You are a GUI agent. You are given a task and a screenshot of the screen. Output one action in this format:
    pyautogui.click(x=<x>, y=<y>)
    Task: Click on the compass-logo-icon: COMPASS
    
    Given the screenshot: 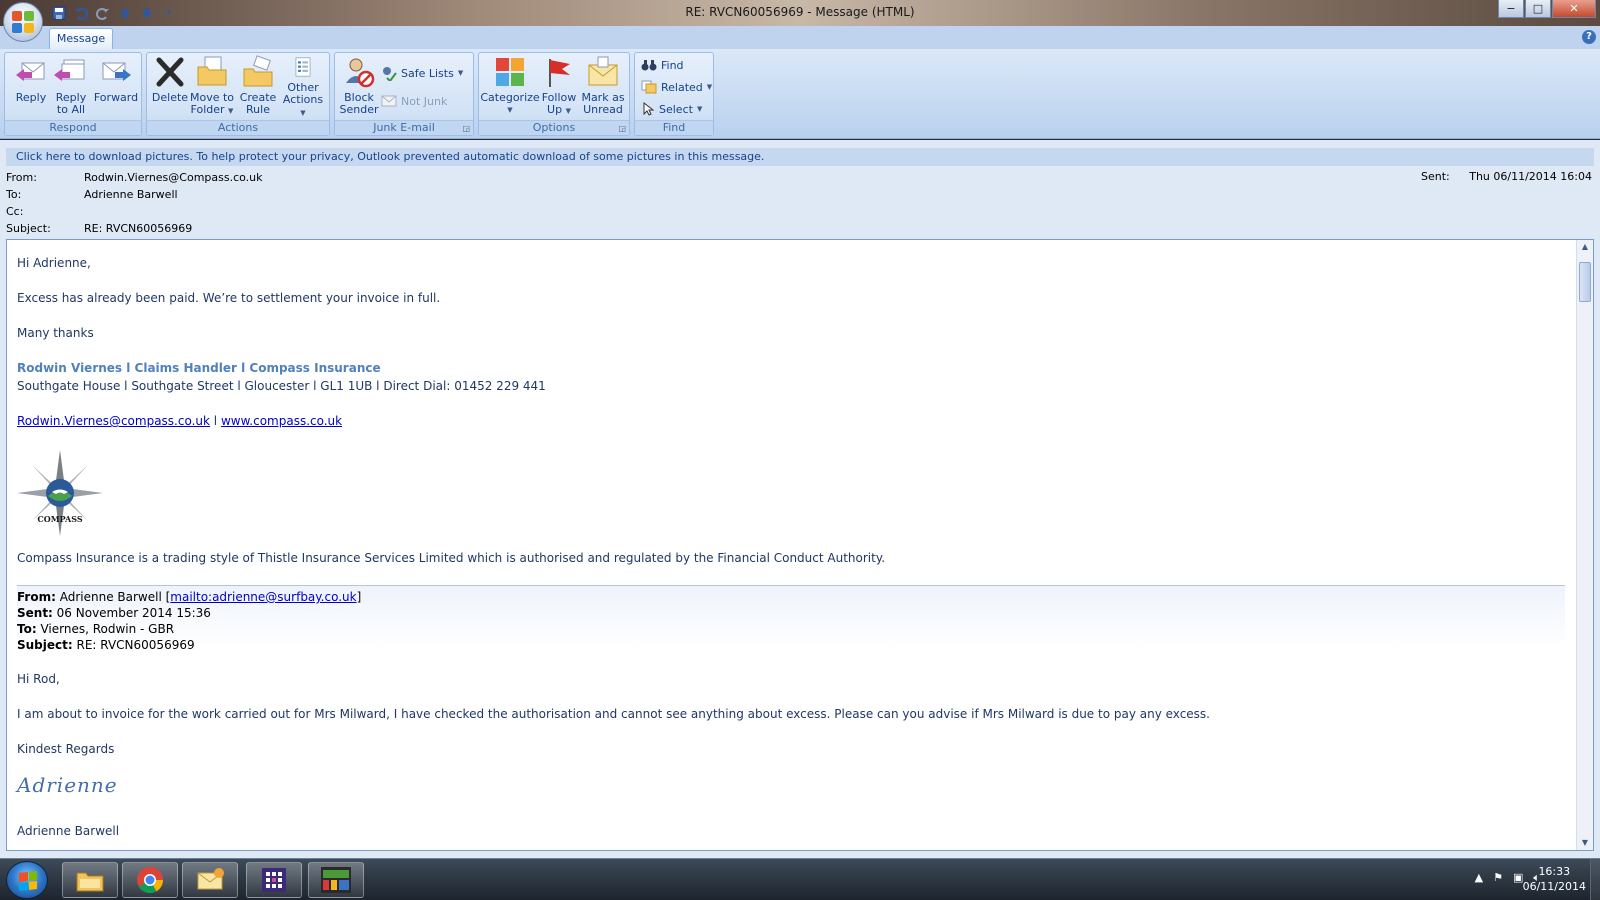 What is the action you would take?
    pyautogui.click(x=60, y=493)
    